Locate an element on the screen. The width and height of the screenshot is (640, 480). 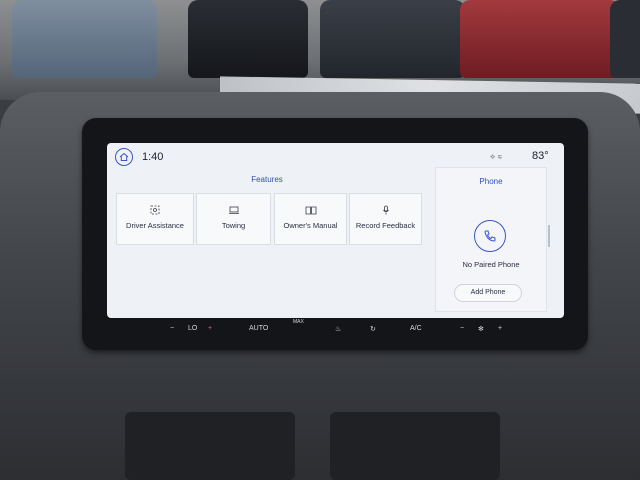
phone-icon is located at coordinates (490, 236).